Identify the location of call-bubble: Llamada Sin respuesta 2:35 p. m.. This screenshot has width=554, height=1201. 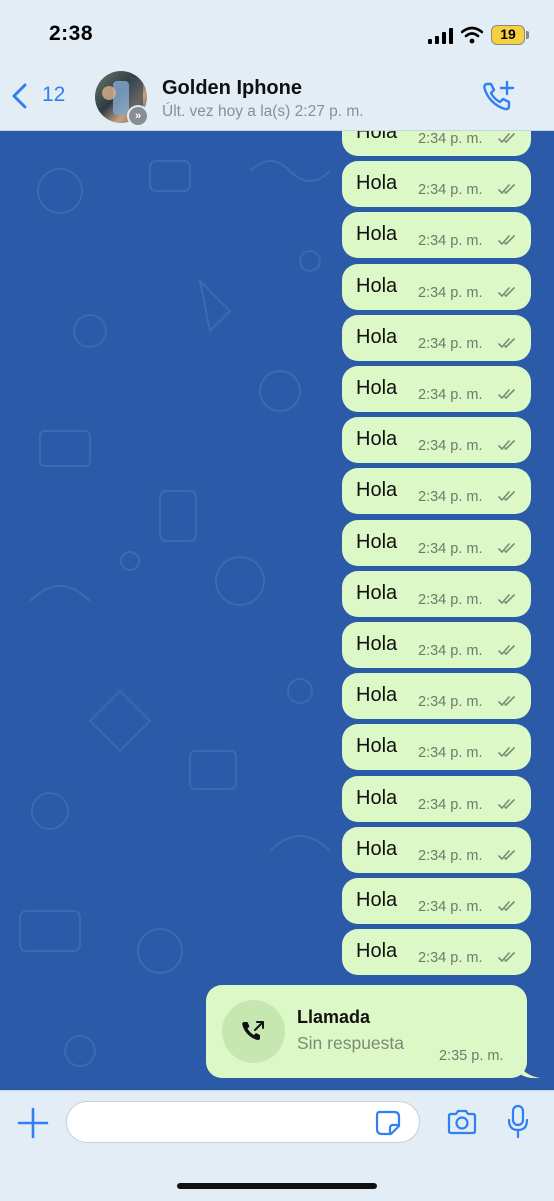
(366, 1031).